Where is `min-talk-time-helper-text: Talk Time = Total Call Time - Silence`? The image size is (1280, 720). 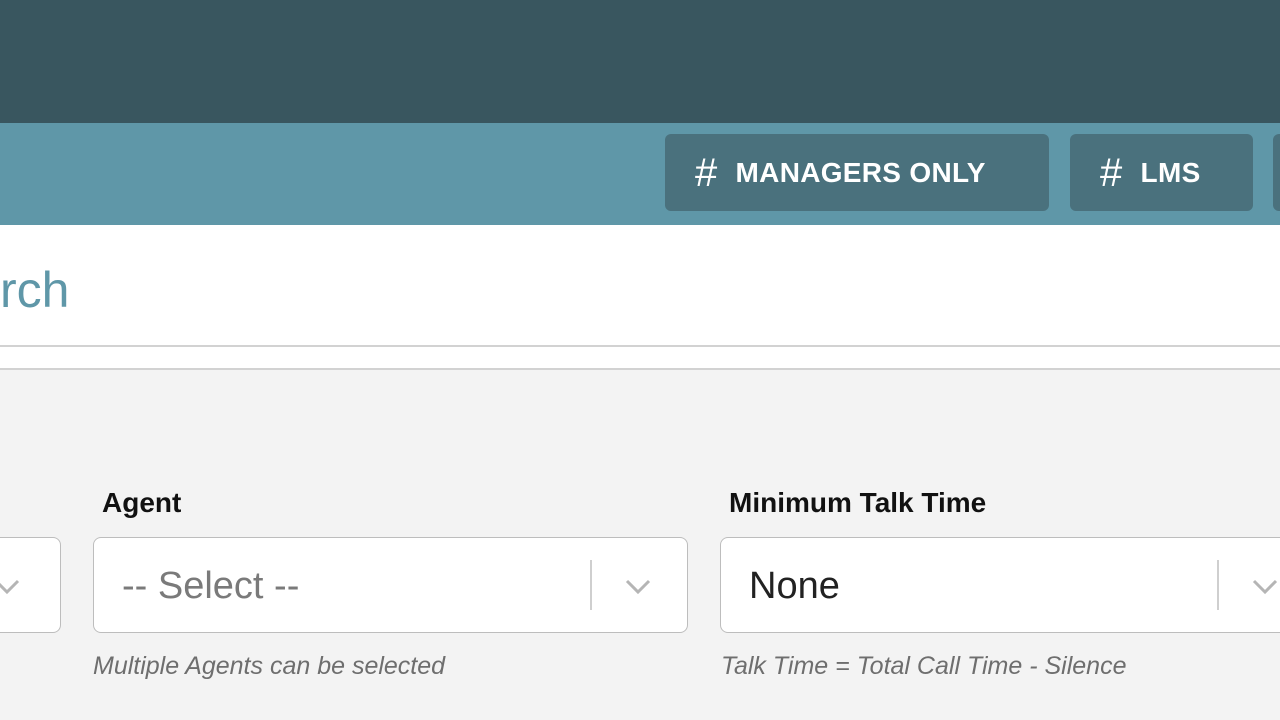 min-talk-time-helper-text: Talk Time = Total Call Time - Silence is located at coordinates (924, 666).